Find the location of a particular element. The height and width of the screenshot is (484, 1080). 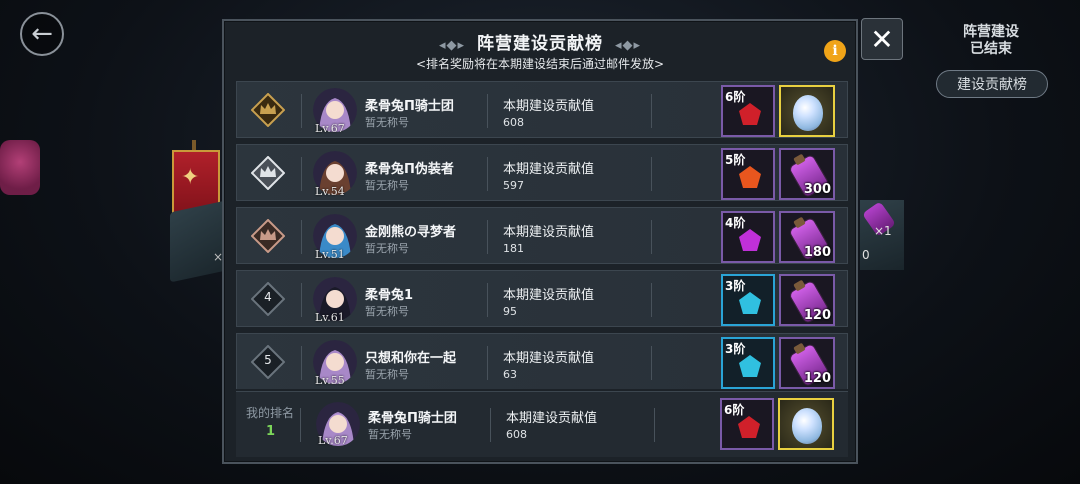

gift-quantity: 300 is located at coordinates (817, 189).